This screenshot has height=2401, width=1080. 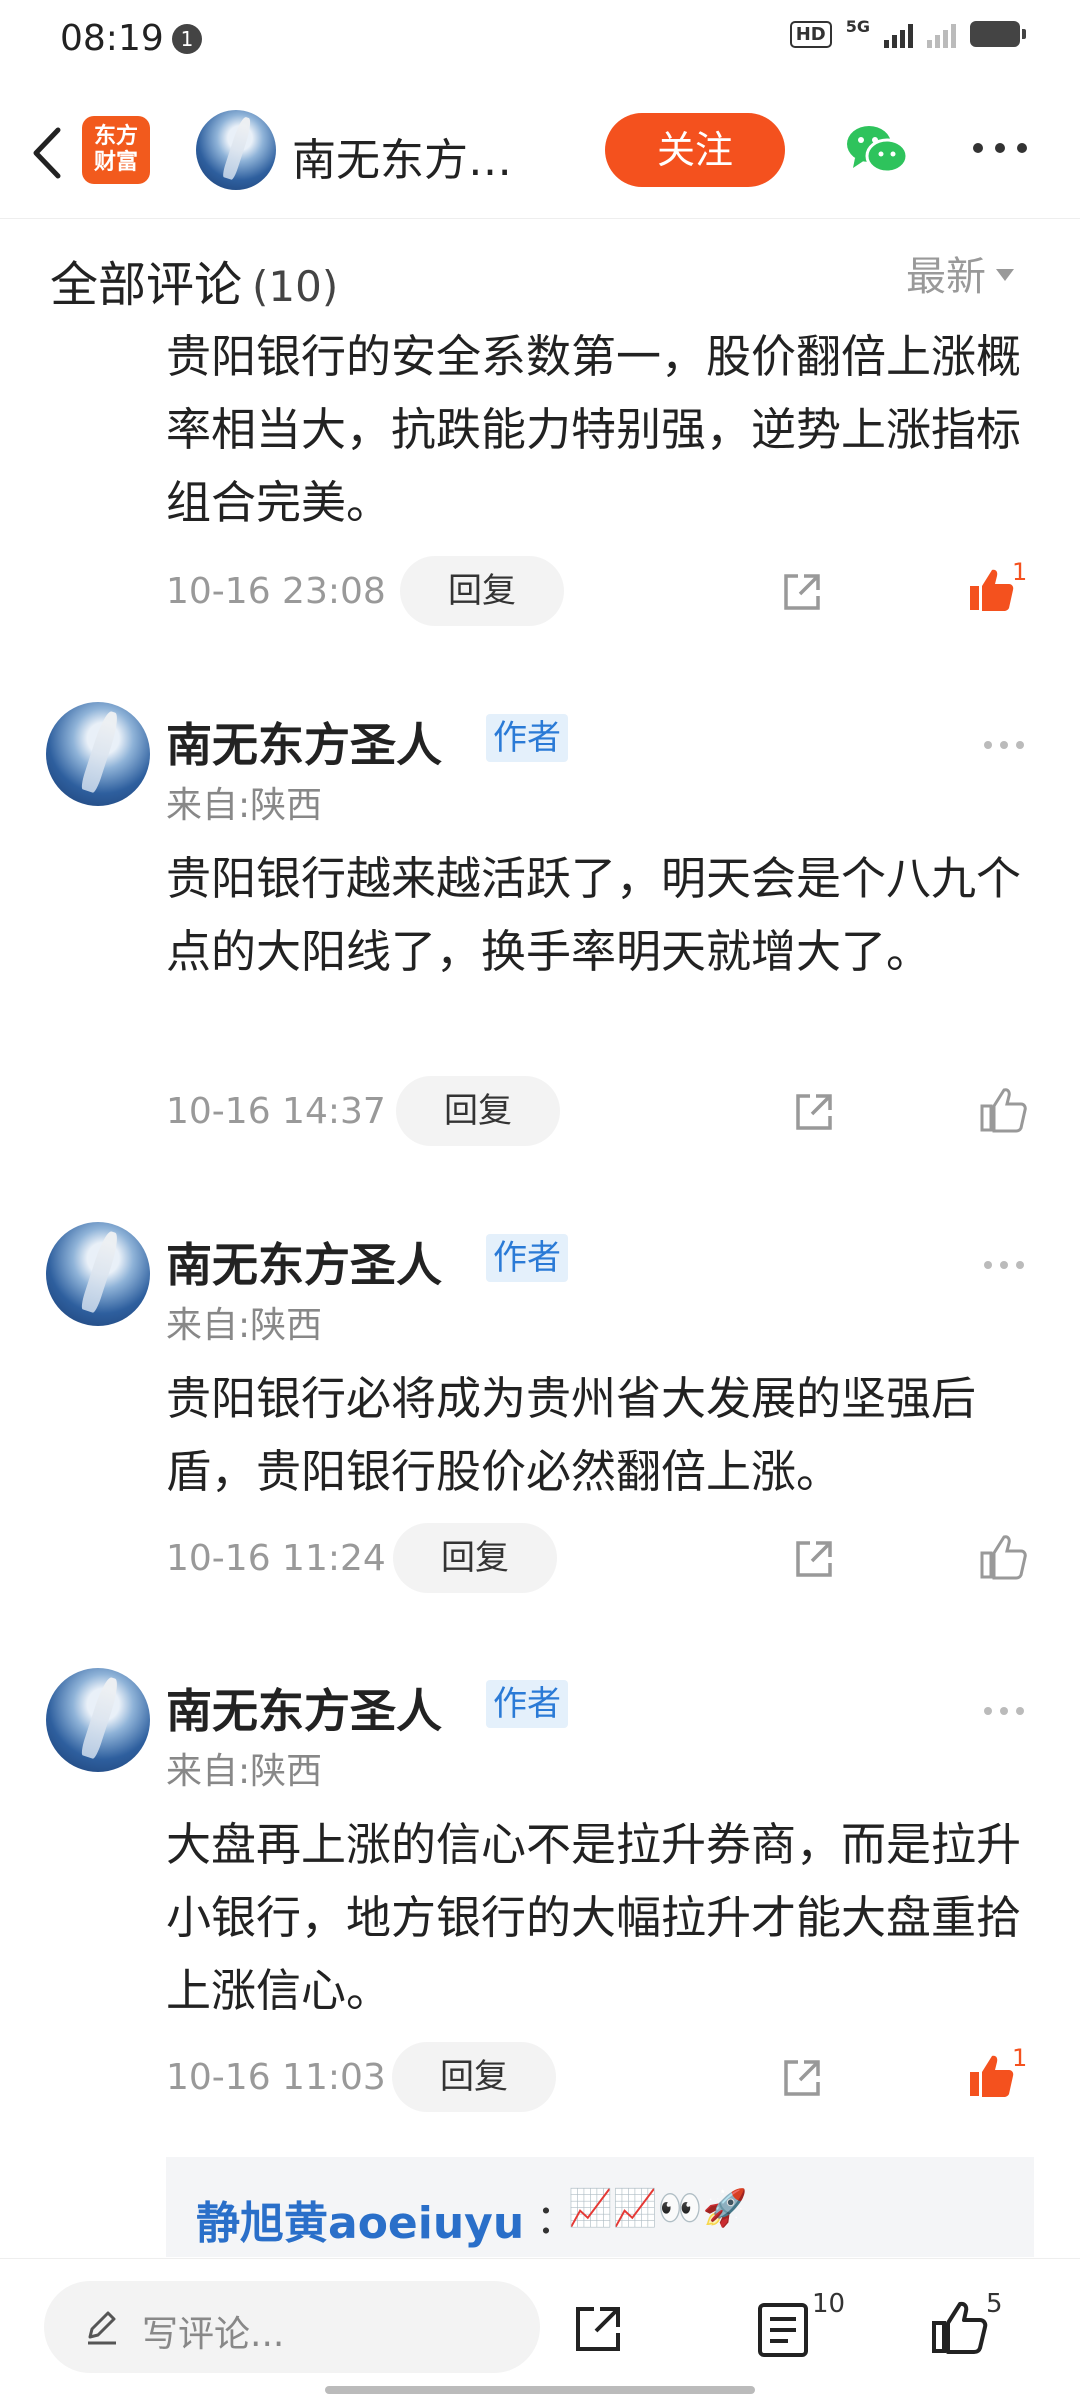 I want to click on sort-dropdown: 最新, so click(x=960, y=273).